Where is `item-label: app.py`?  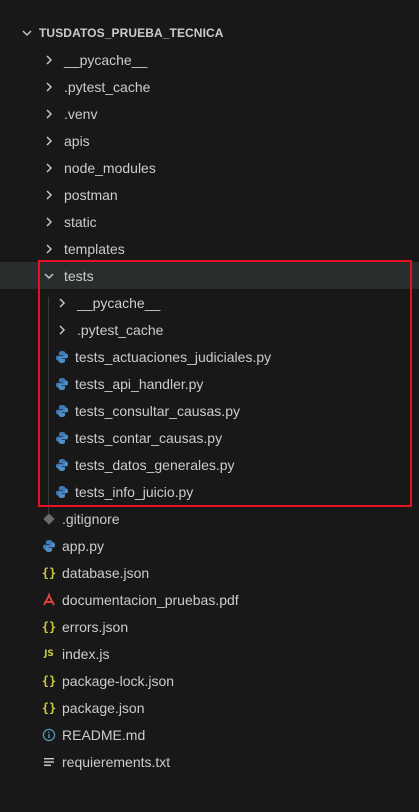 item-label: app.py is located at coordinates (83, 545).